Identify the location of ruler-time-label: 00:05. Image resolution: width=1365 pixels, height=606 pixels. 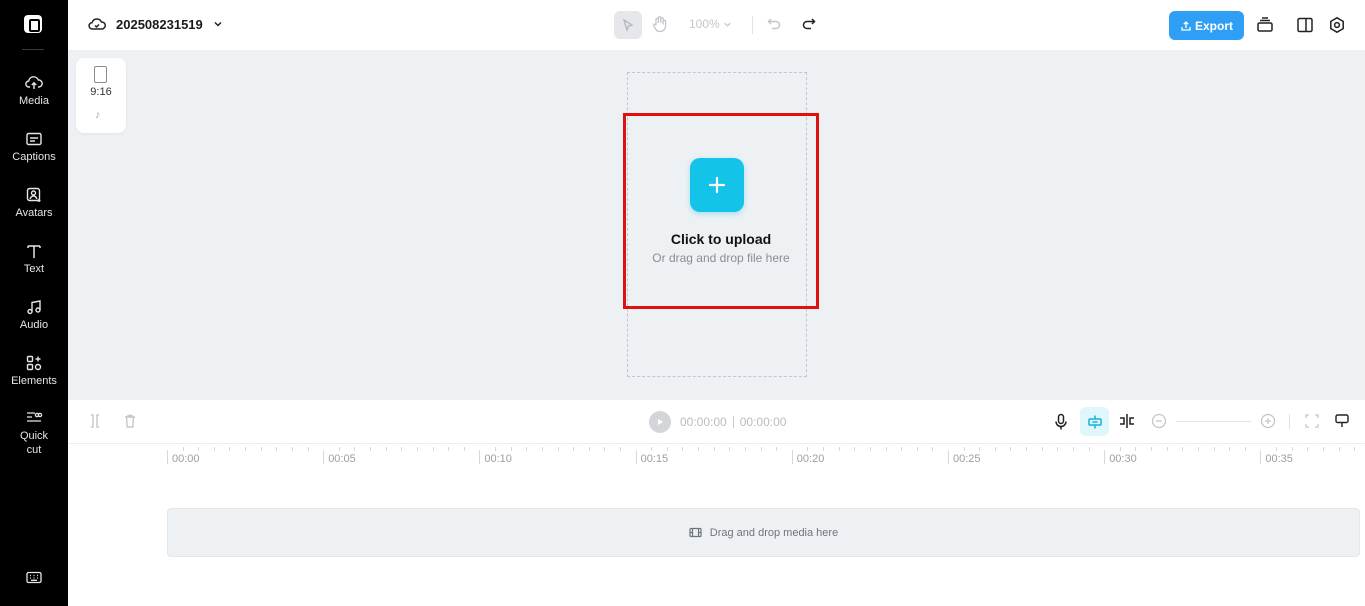
(342, 459).